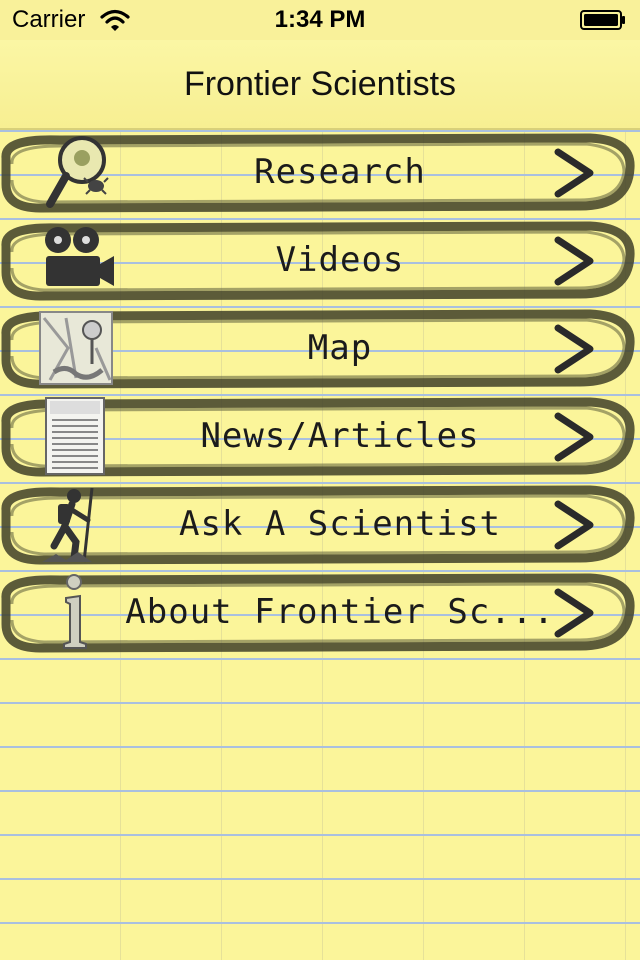 This screenshot has width=640, height=960. What do you see at coordinates (340, 348) in the screenshot?
I see `menu-item-label: Map` at bounding box center [340, 348].